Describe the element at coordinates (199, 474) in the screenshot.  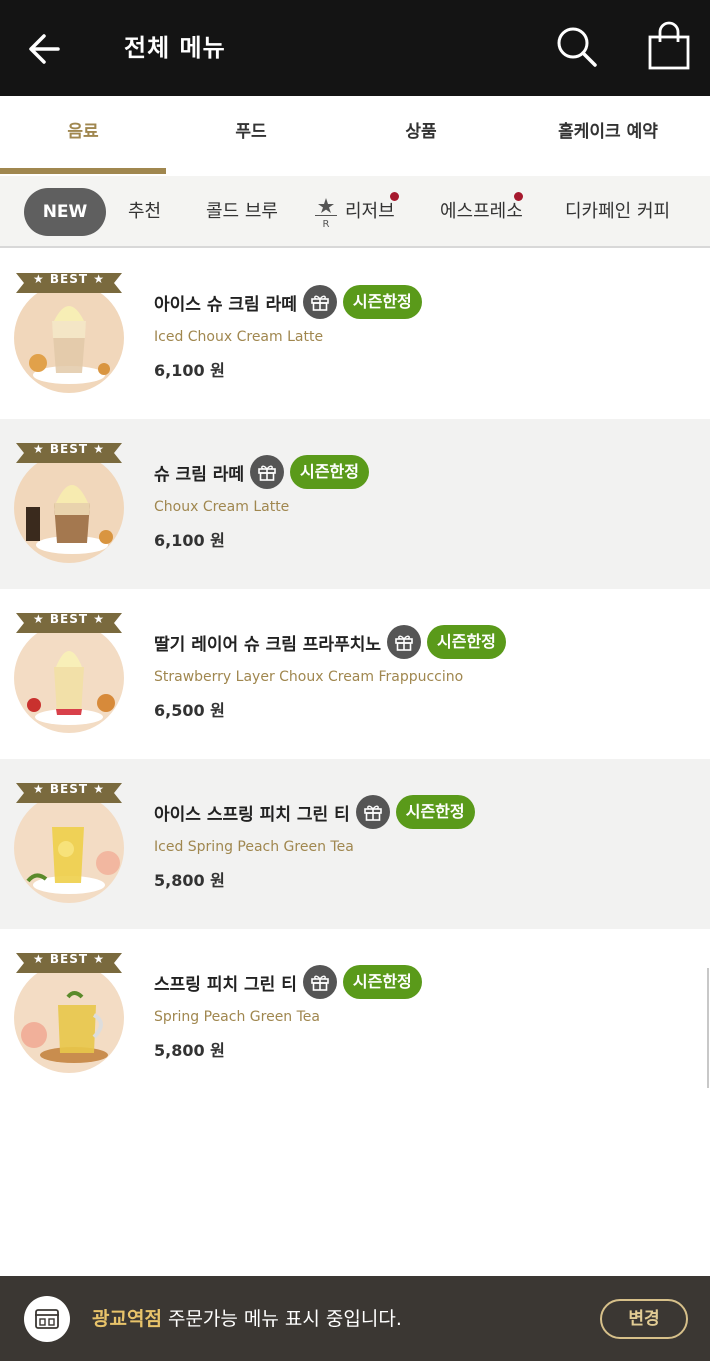
I see `item-name: 슈 크림 라떼` at that location.